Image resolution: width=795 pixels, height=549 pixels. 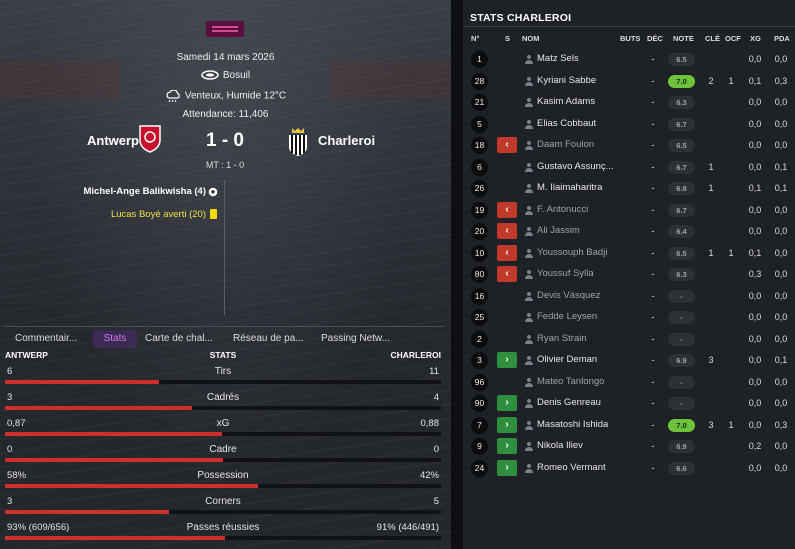 What do you see at coordinates (629, 145) in the screenshot?
I see `player-row: 18 ‹ Daam Foulon - 6.5 0,0 0,0` at bounding box center [629, 145].